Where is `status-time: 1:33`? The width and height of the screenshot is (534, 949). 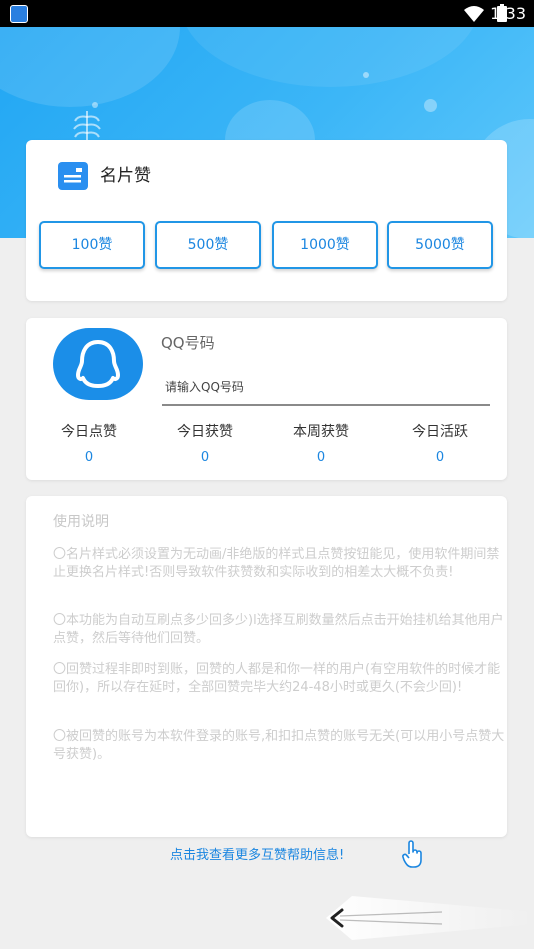
status-time: 1:33 is located at coordinates (508, 13).